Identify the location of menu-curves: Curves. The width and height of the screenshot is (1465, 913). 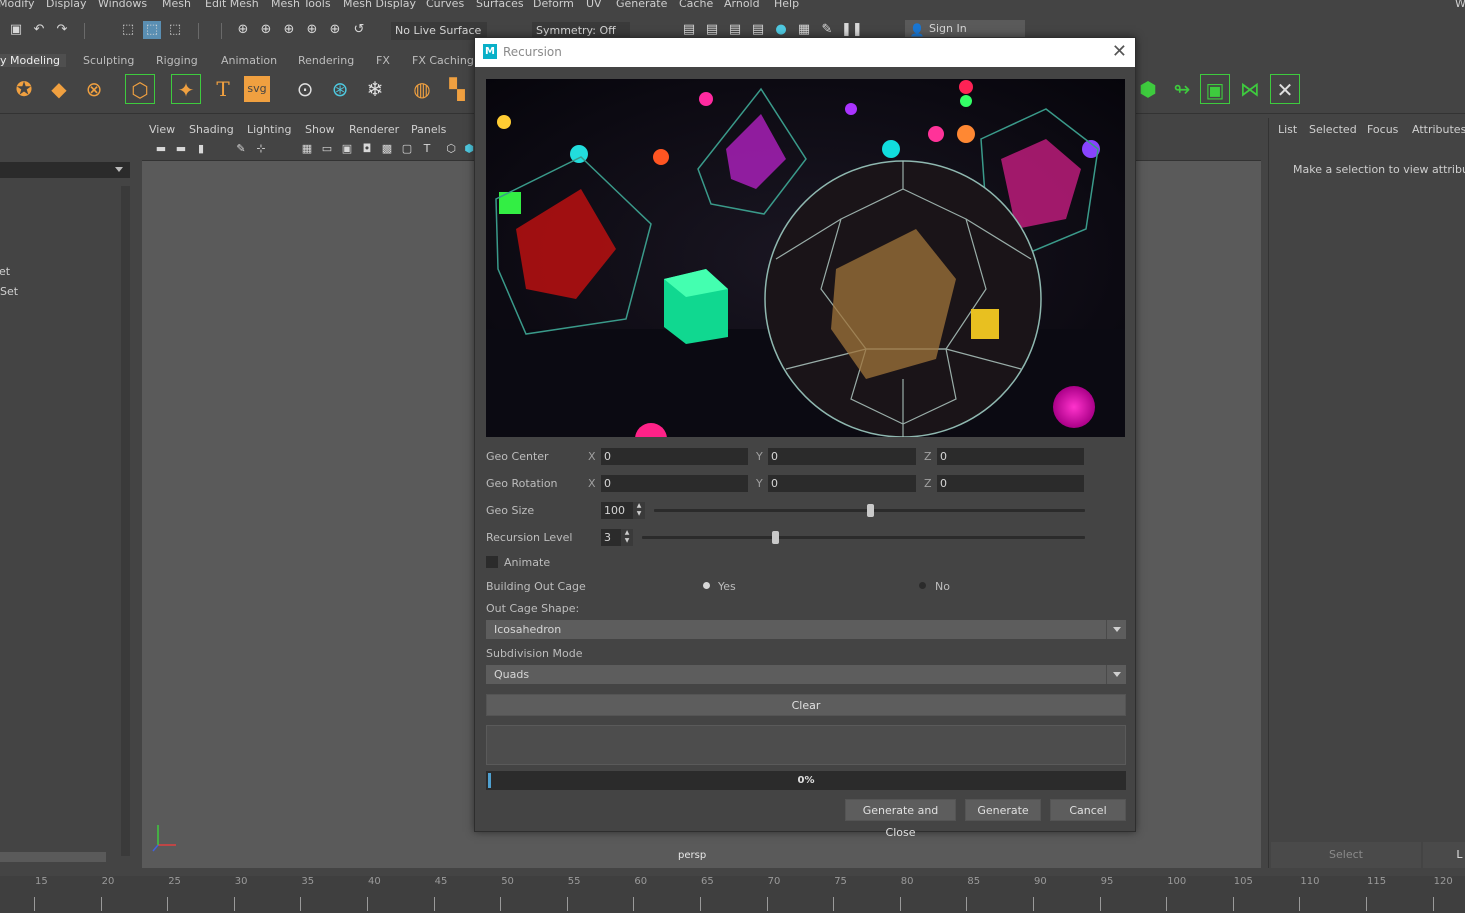
(445, 5).